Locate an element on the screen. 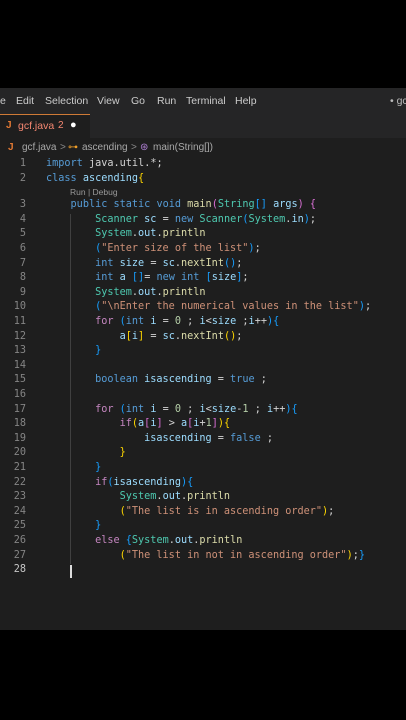 Image resolution: width=406 pixels, height=720 pixels. menu-selection: Selection is located at coordinates (66, 101).